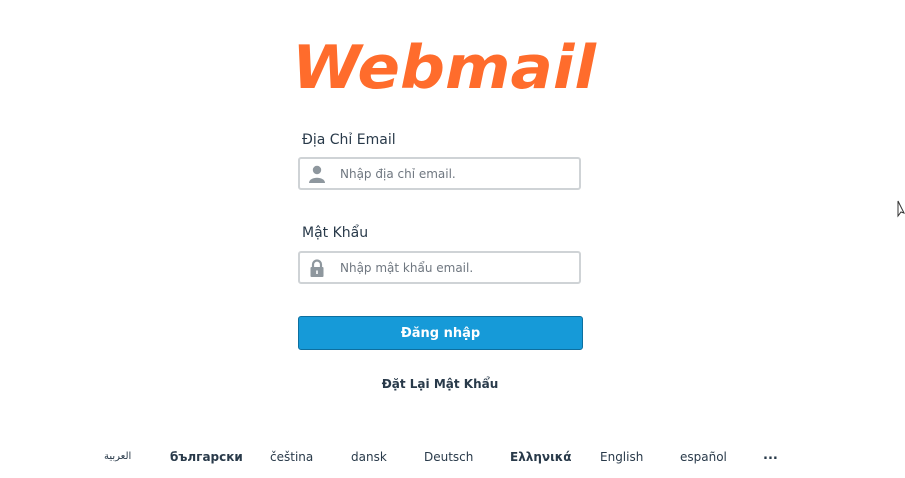 This screenshot has height=478, width=905. I want to click on lock-icon, so click(317, 268).